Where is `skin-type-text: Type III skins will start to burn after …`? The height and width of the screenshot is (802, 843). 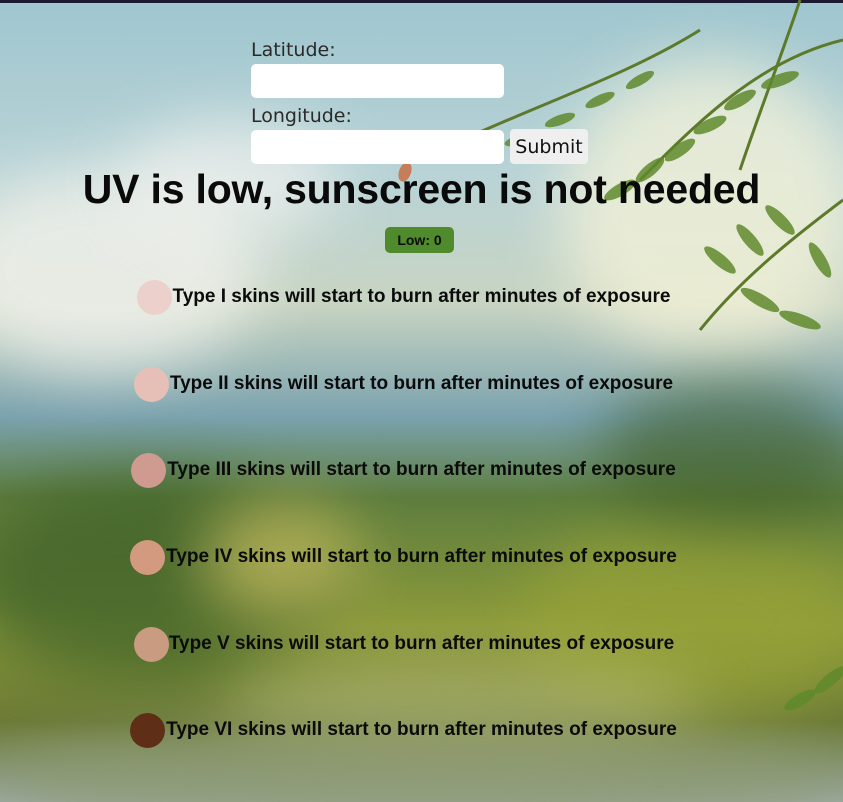 skin-type-text: Type III skins will start to burn after … is located at coordinates (421, 469).